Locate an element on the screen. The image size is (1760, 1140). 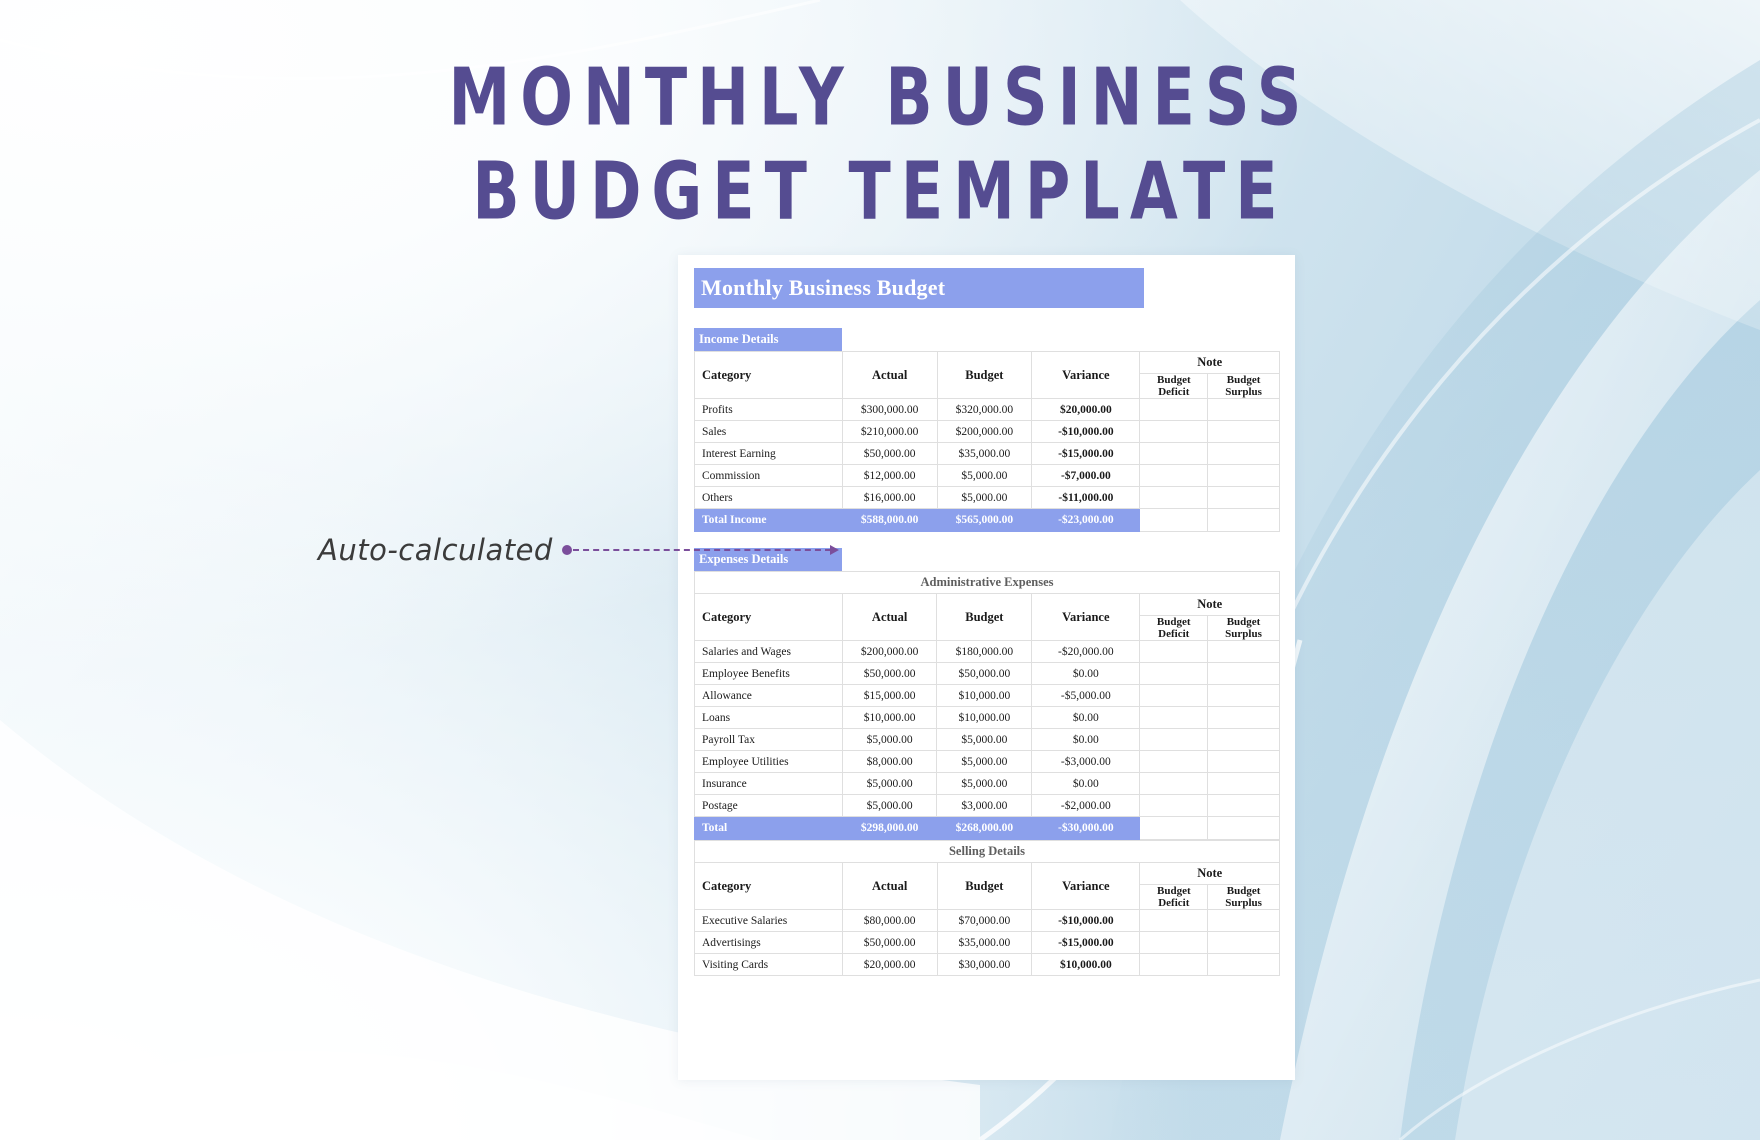
administrative-header-category: Category is located at coordinates (768, 617).